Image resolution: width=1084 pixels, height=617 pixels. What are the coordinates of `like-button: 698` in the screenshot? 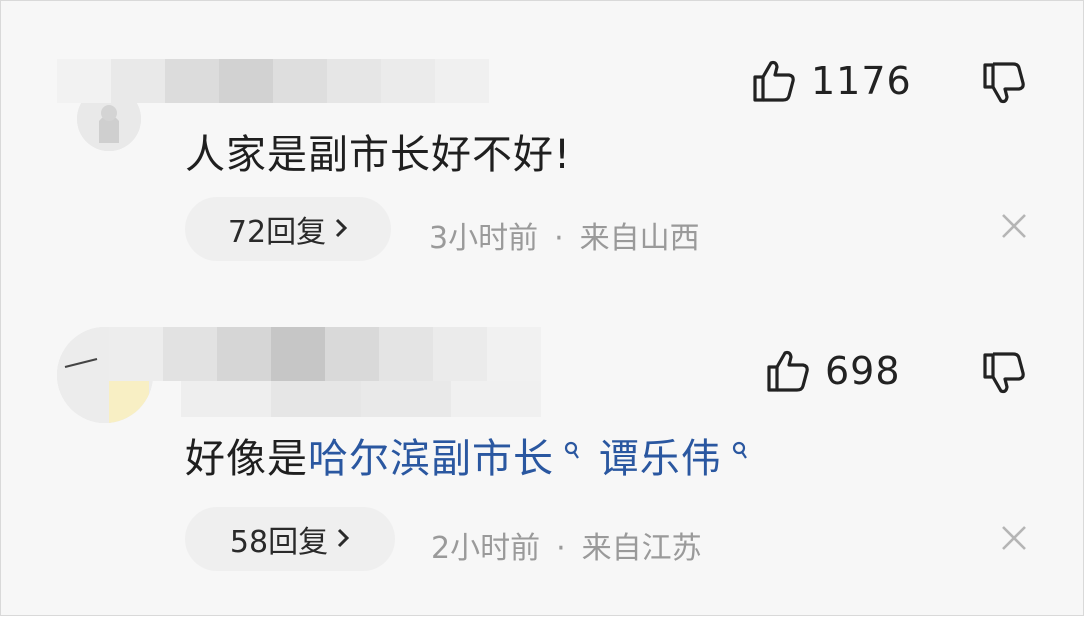 It's located at (833, 371).